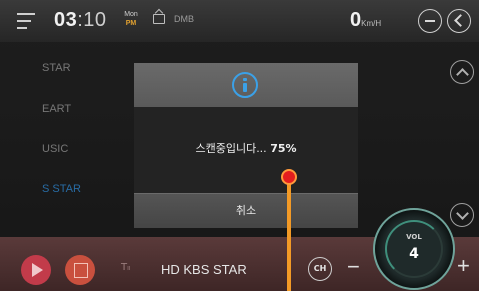 This screenshot has height=291, width=479. Describe the element at coordinates (463, 266) in the screenshot. I see `volume-up-button: +` at that location.